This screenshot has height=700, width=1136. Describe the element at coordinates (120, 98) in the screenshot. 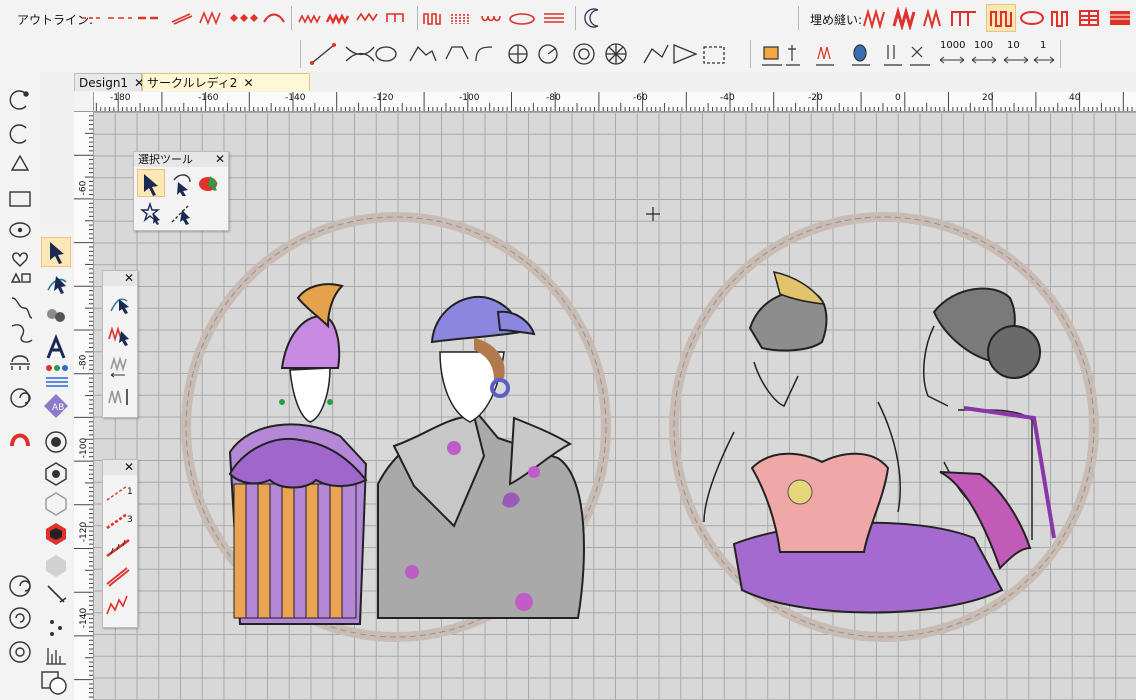

I see `ruler-label: -180` at that location.